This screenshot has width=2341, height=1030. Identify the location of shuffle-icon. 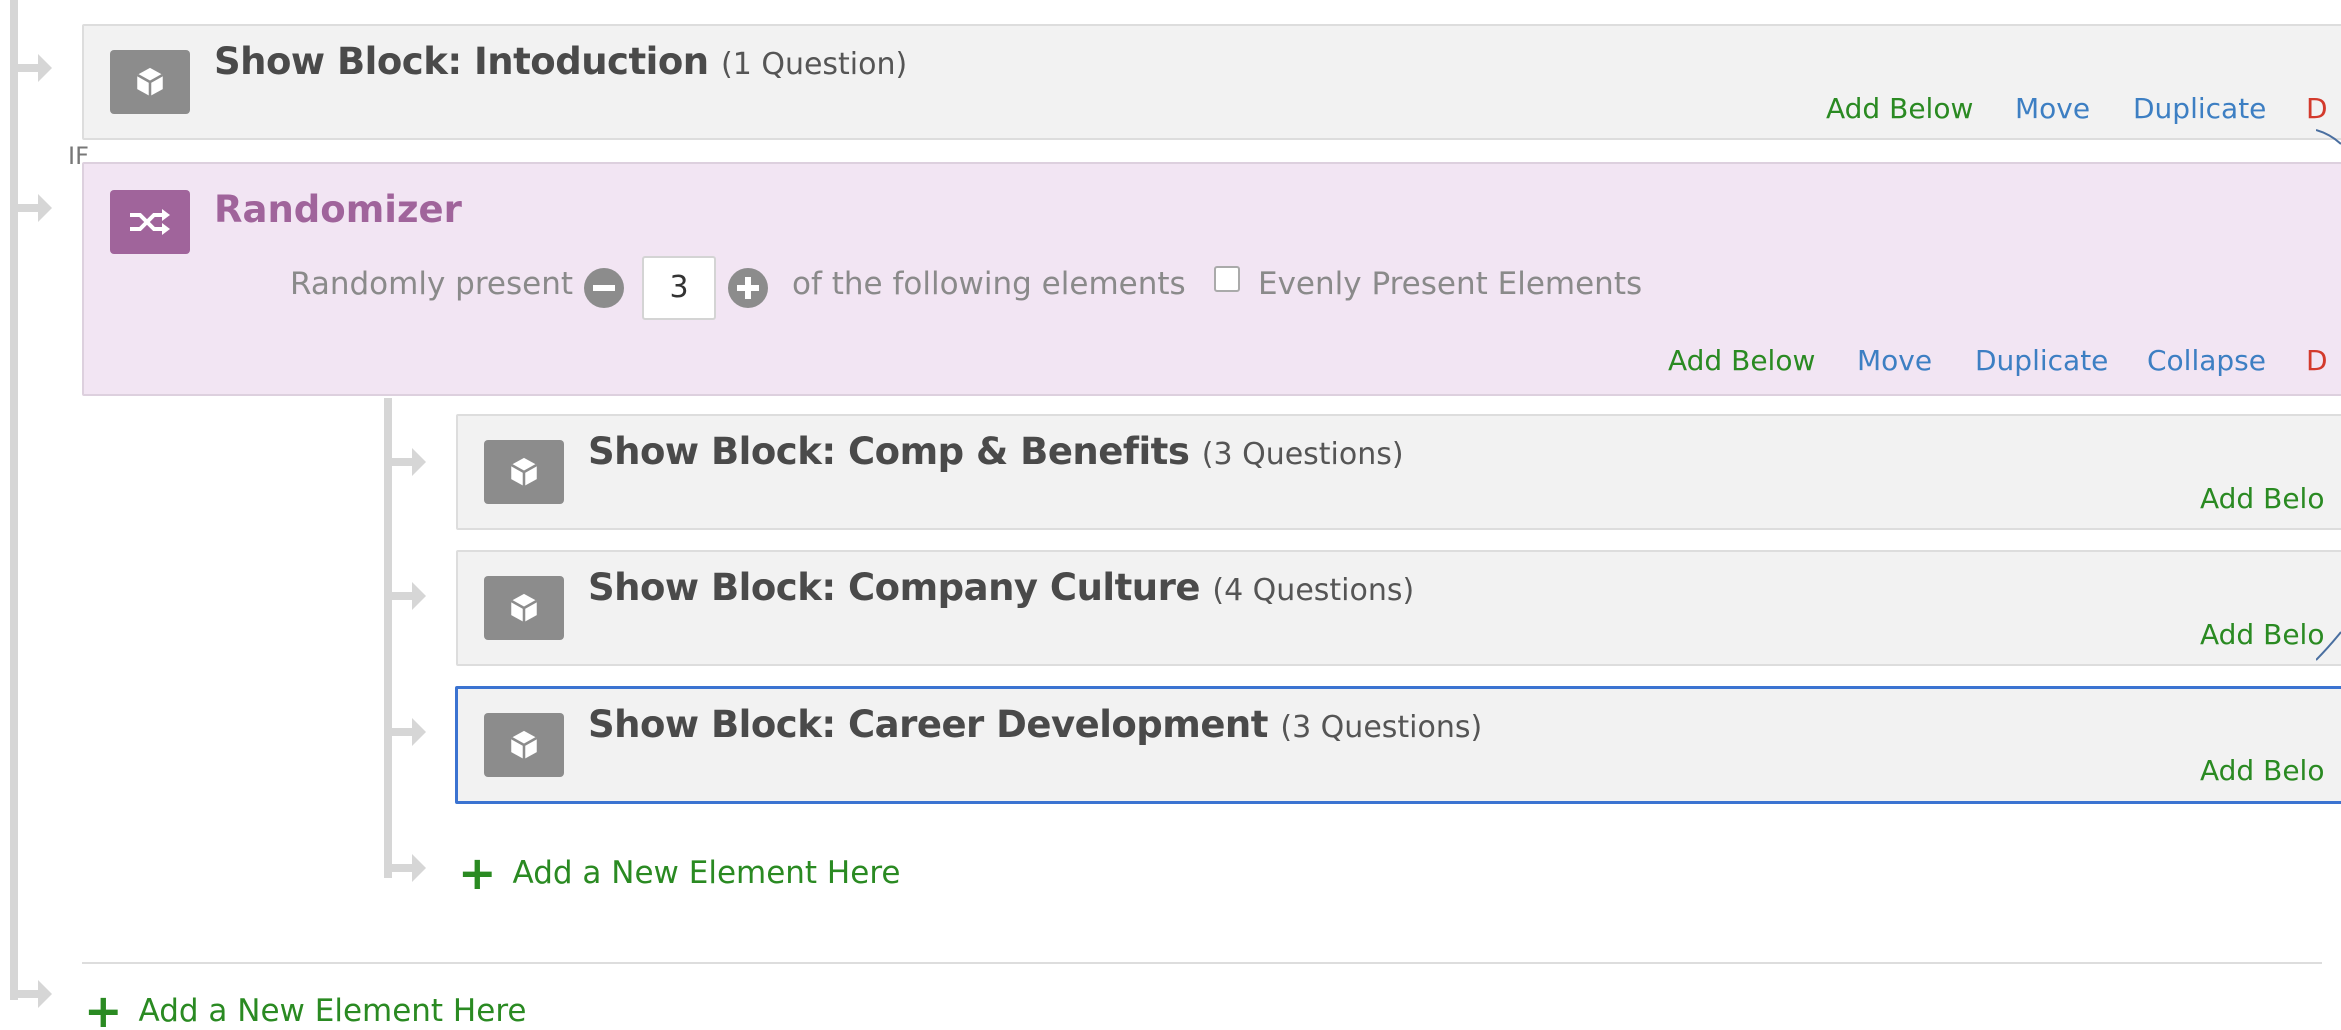
(150, 222).